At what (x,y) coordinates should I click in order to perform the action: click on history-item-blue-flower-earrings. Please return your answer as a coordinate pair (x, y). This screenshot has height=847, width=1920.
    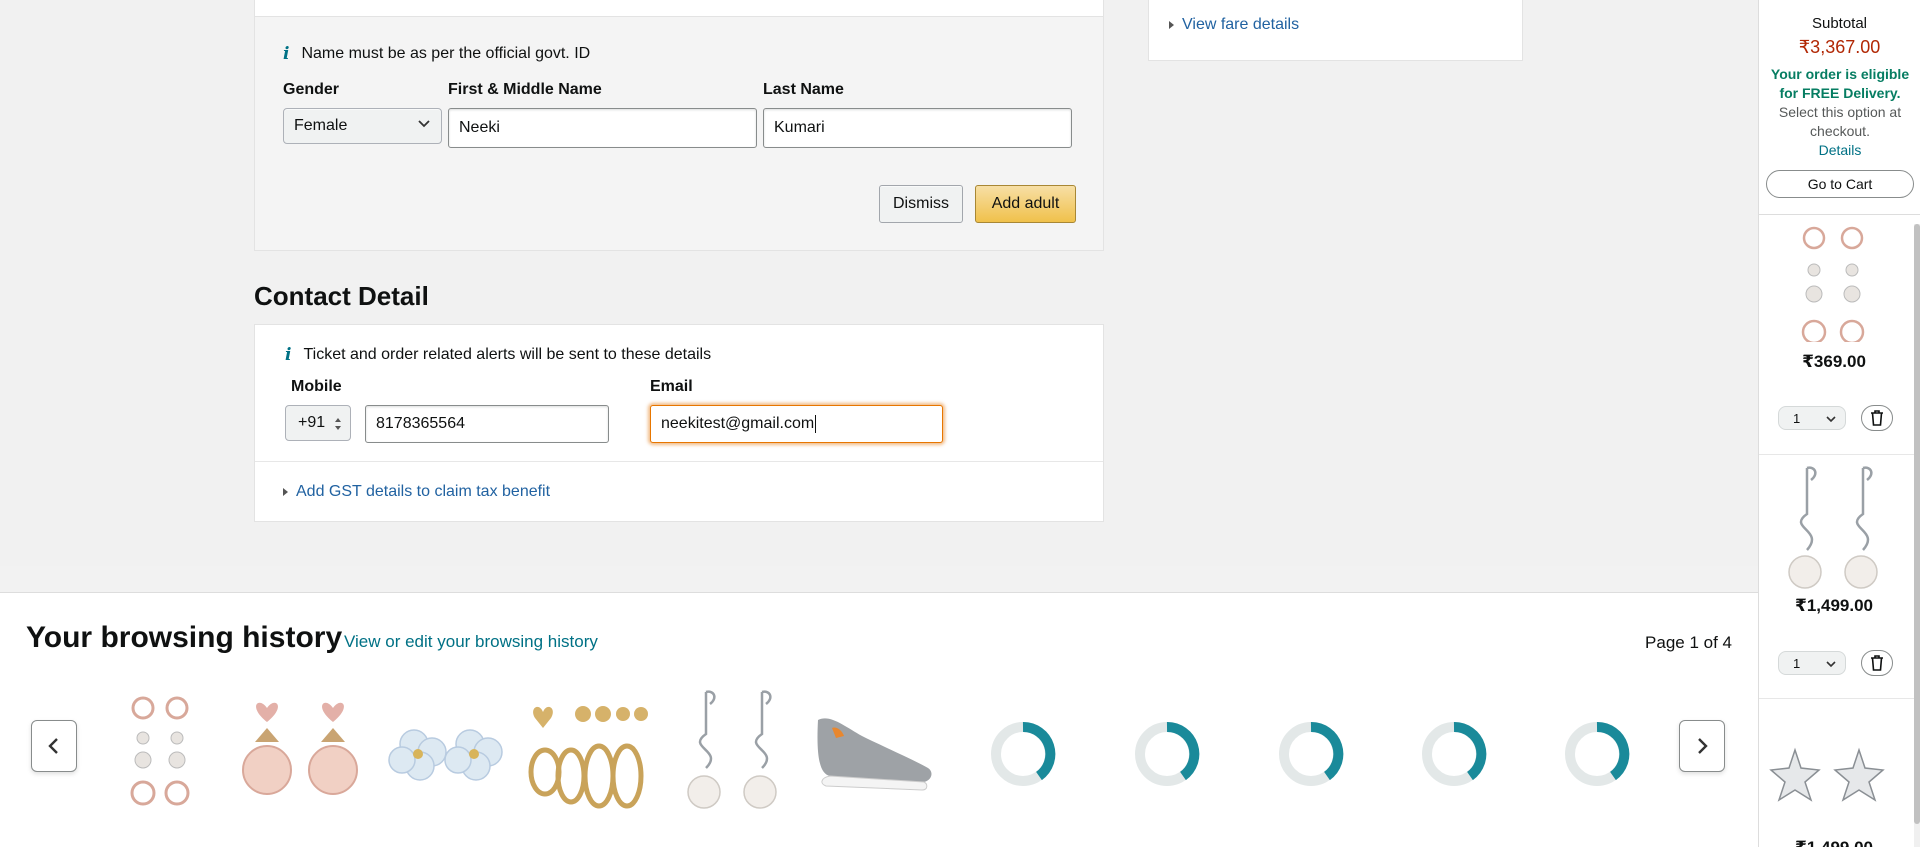
    Looking at the image, I should click on (445, 753).